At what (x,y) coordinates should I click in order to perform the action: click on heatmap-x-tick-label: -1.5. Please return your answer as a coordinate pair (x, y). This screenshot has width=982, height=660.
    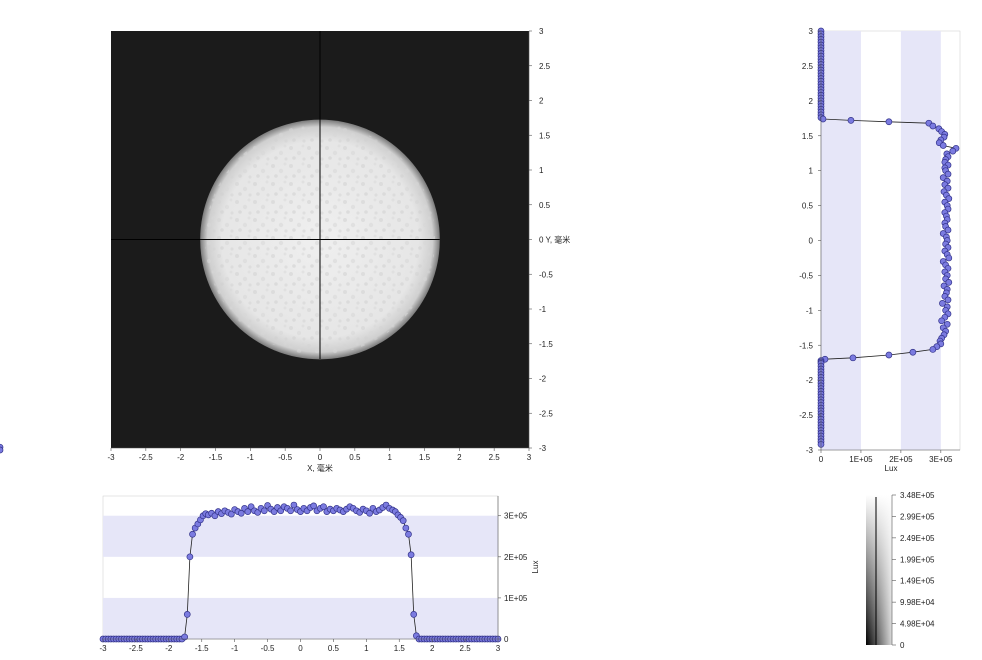
    Looking at the image, I should click on (216, 457).